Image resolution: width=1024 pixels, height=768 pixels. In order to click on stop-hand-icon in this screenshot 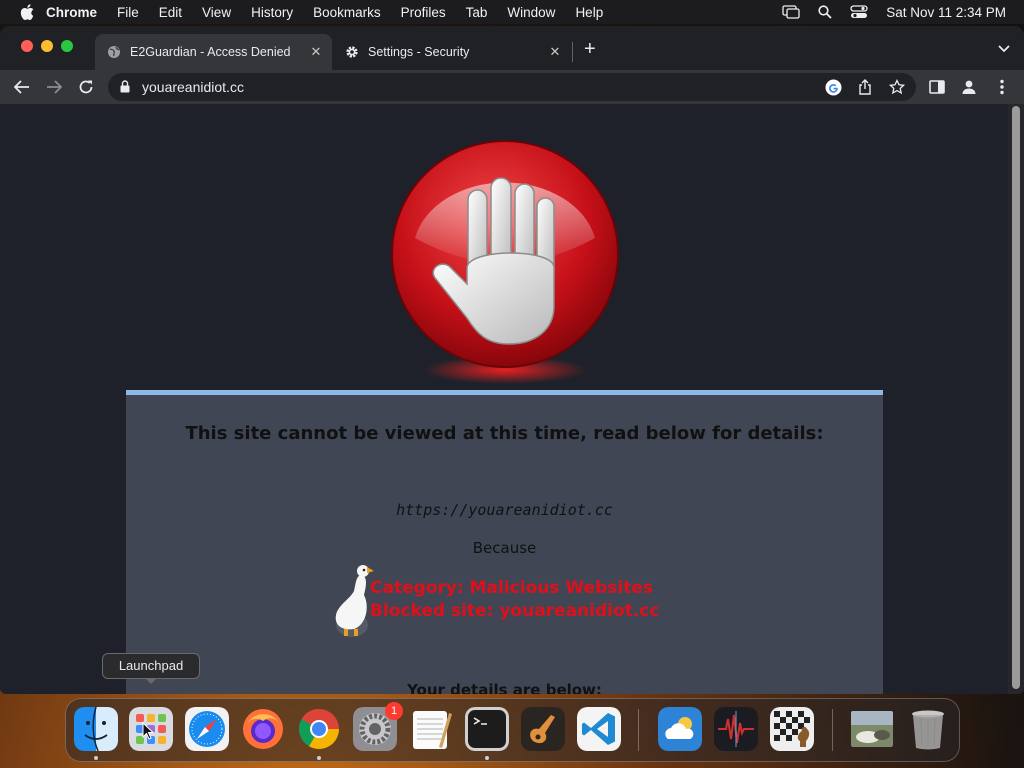, I will do `click(505, 262)`.